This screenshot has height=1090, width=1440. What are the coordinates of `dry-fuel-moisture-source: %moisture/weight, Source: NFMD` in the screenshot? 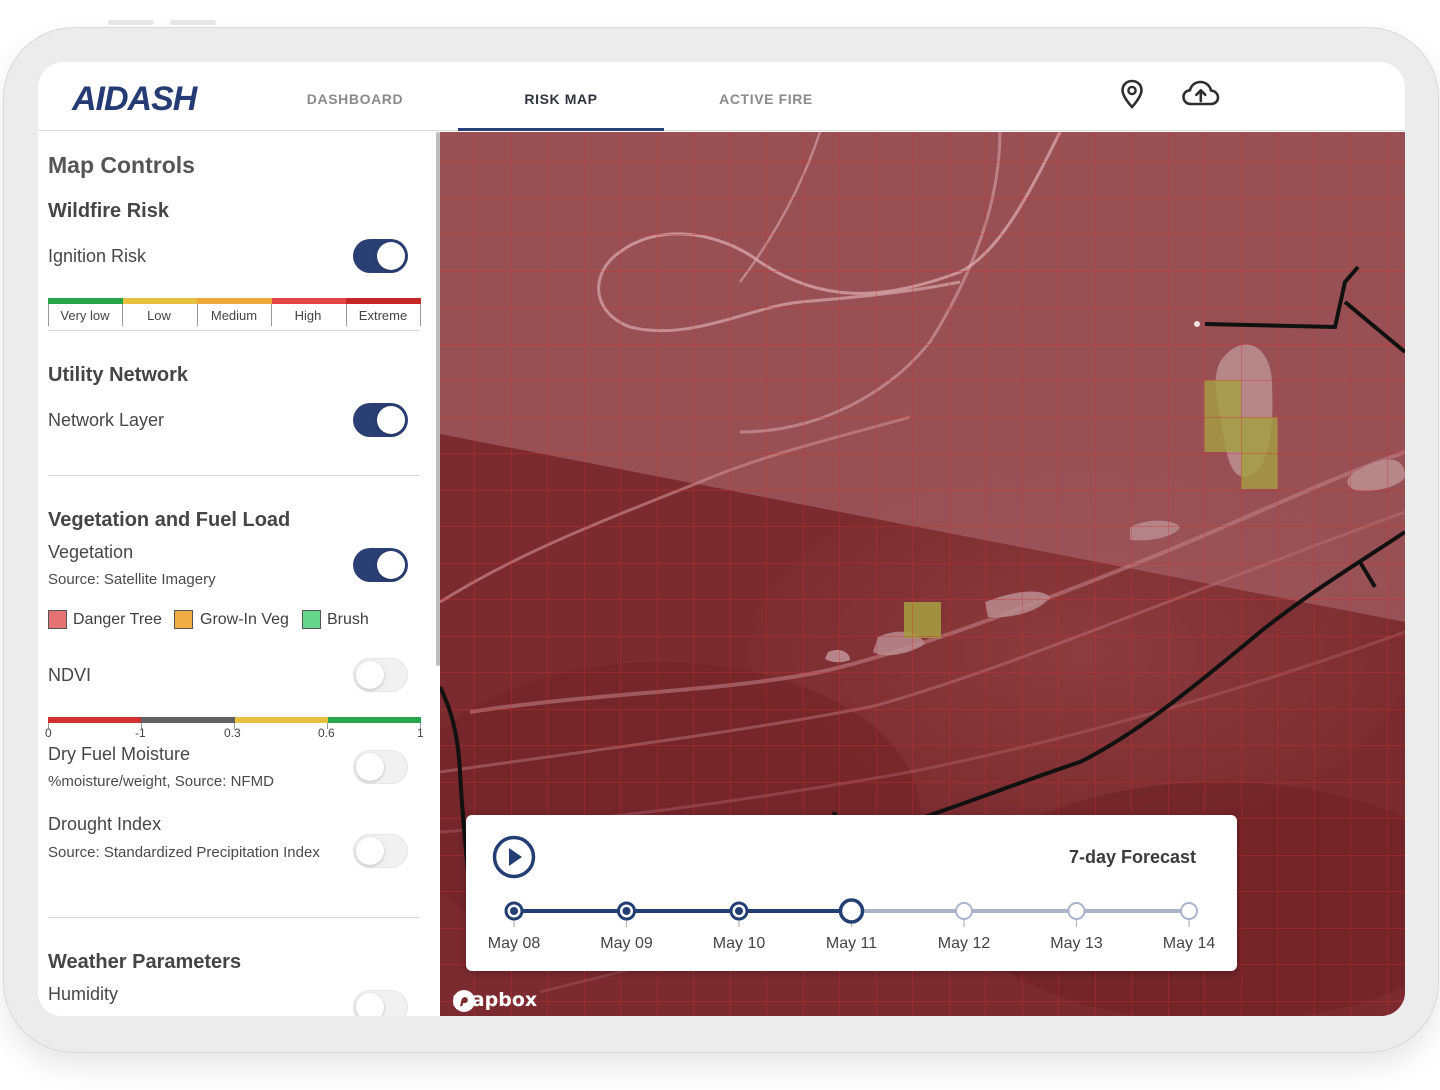 It's located at (161, 781).